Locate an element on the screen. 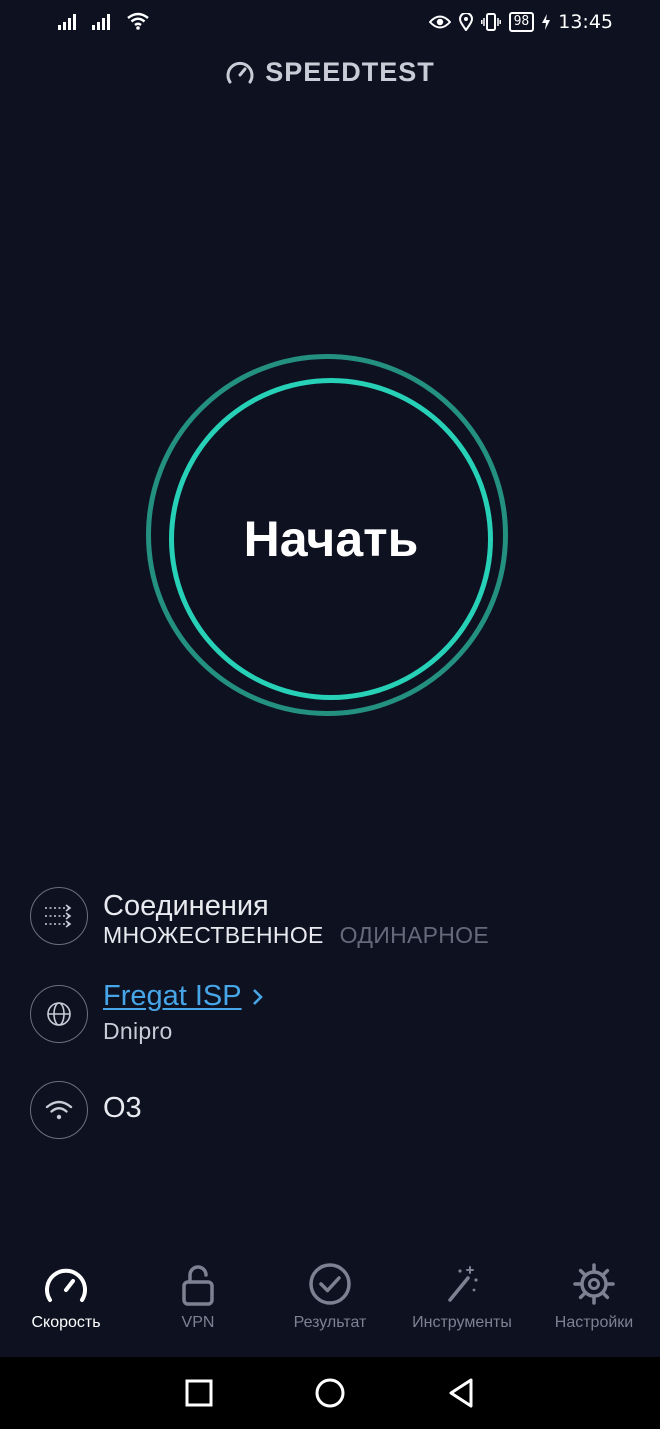  network-name: O3 is located at coordinates (122, 1108).